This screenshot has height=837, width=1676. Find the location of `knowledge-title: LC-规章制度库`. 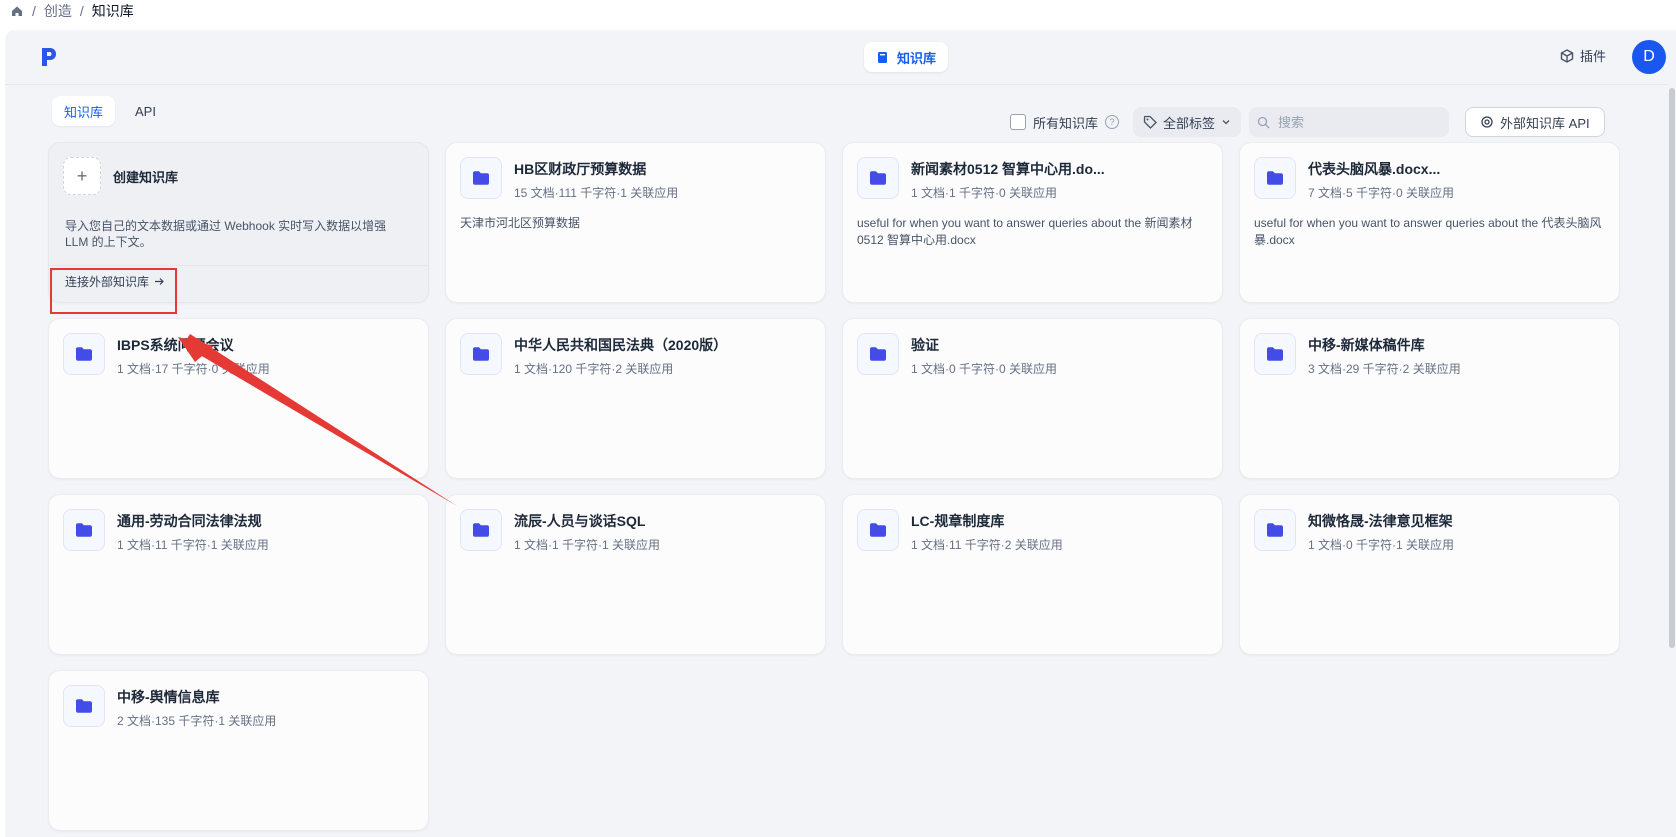

knowledge-title: LC-规章制度库 is located at coordinates (987, 521).